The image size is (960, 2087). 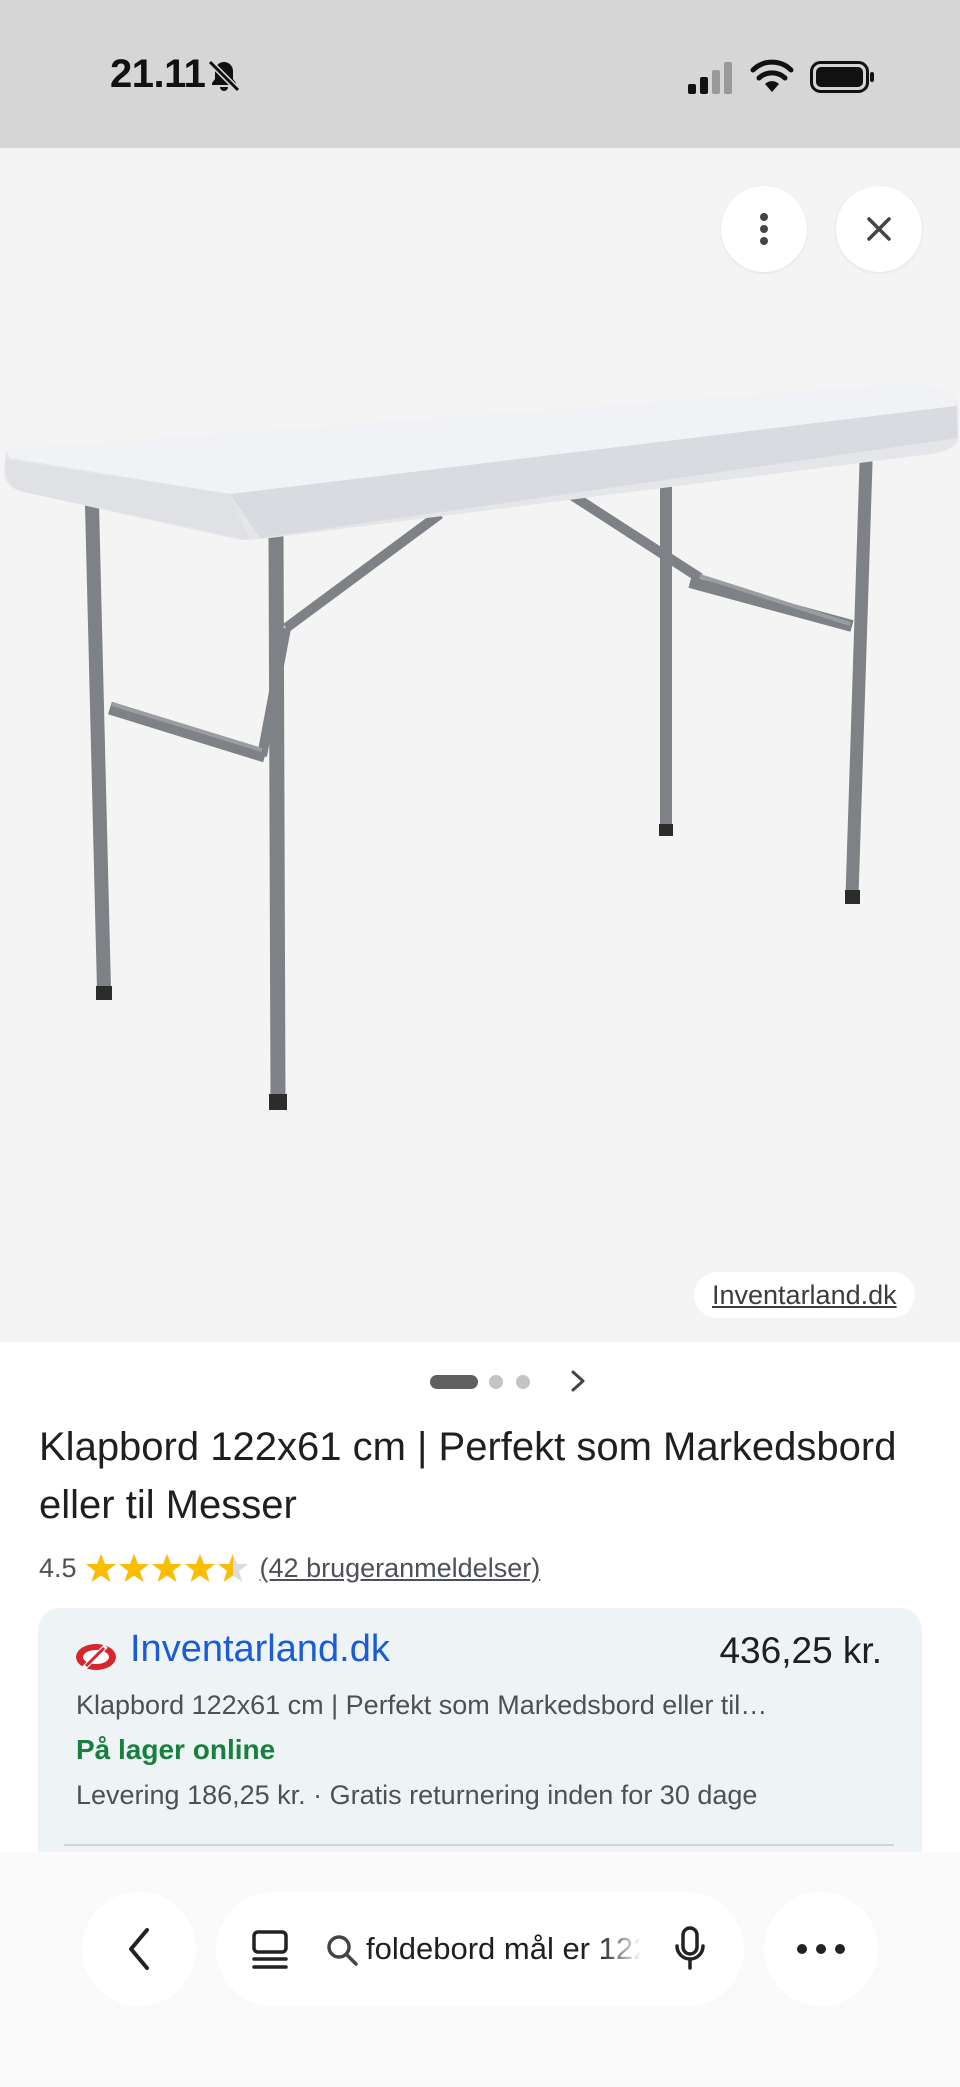 I want to click on address-bar: foldebord mål er 122, so click(x=480, y=1949).